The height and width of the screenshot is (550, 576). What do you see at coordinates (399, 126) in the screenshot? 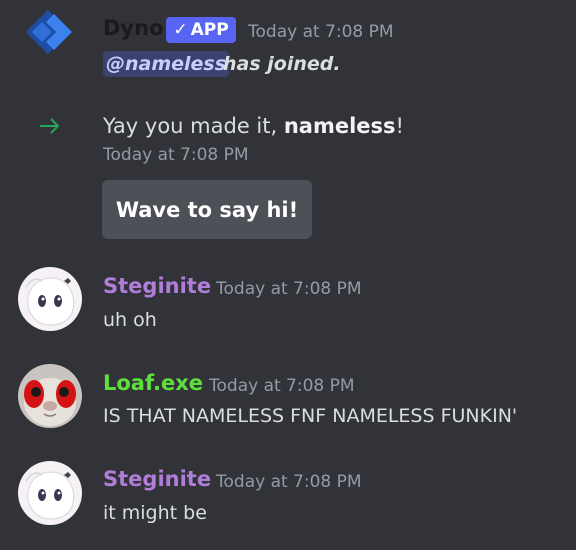
I see `welcome-suffix: !` at bounding box center [399, 126].